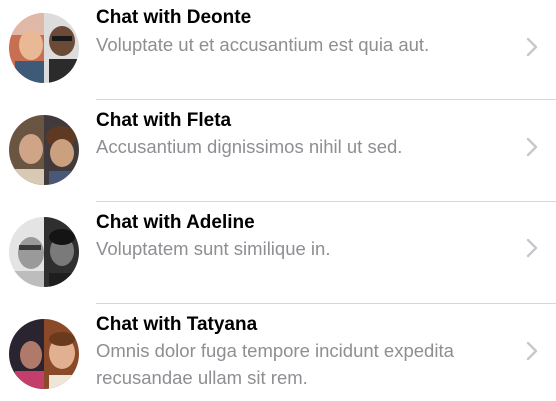 The height and width of the screenshot is (401, 556). I want to click on chat-title: Chat with Fleta, so click(164, 120).